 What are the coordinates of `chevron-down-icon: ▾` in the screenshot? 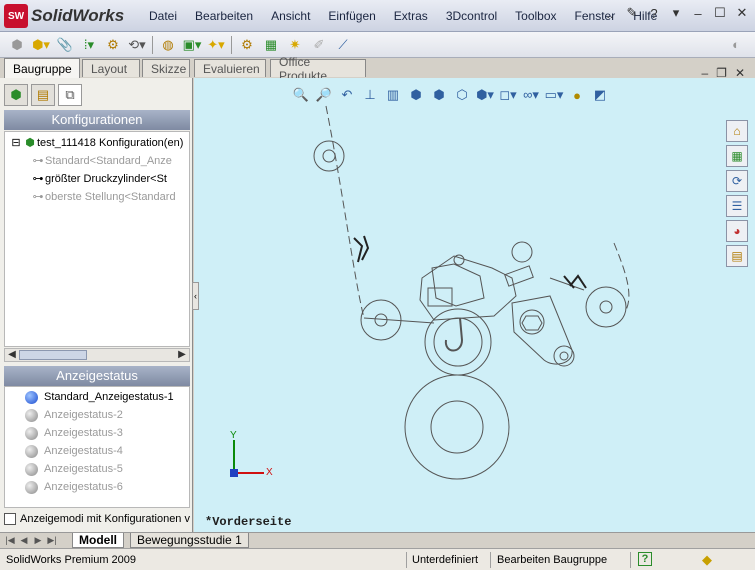 It's located at (676, 13).